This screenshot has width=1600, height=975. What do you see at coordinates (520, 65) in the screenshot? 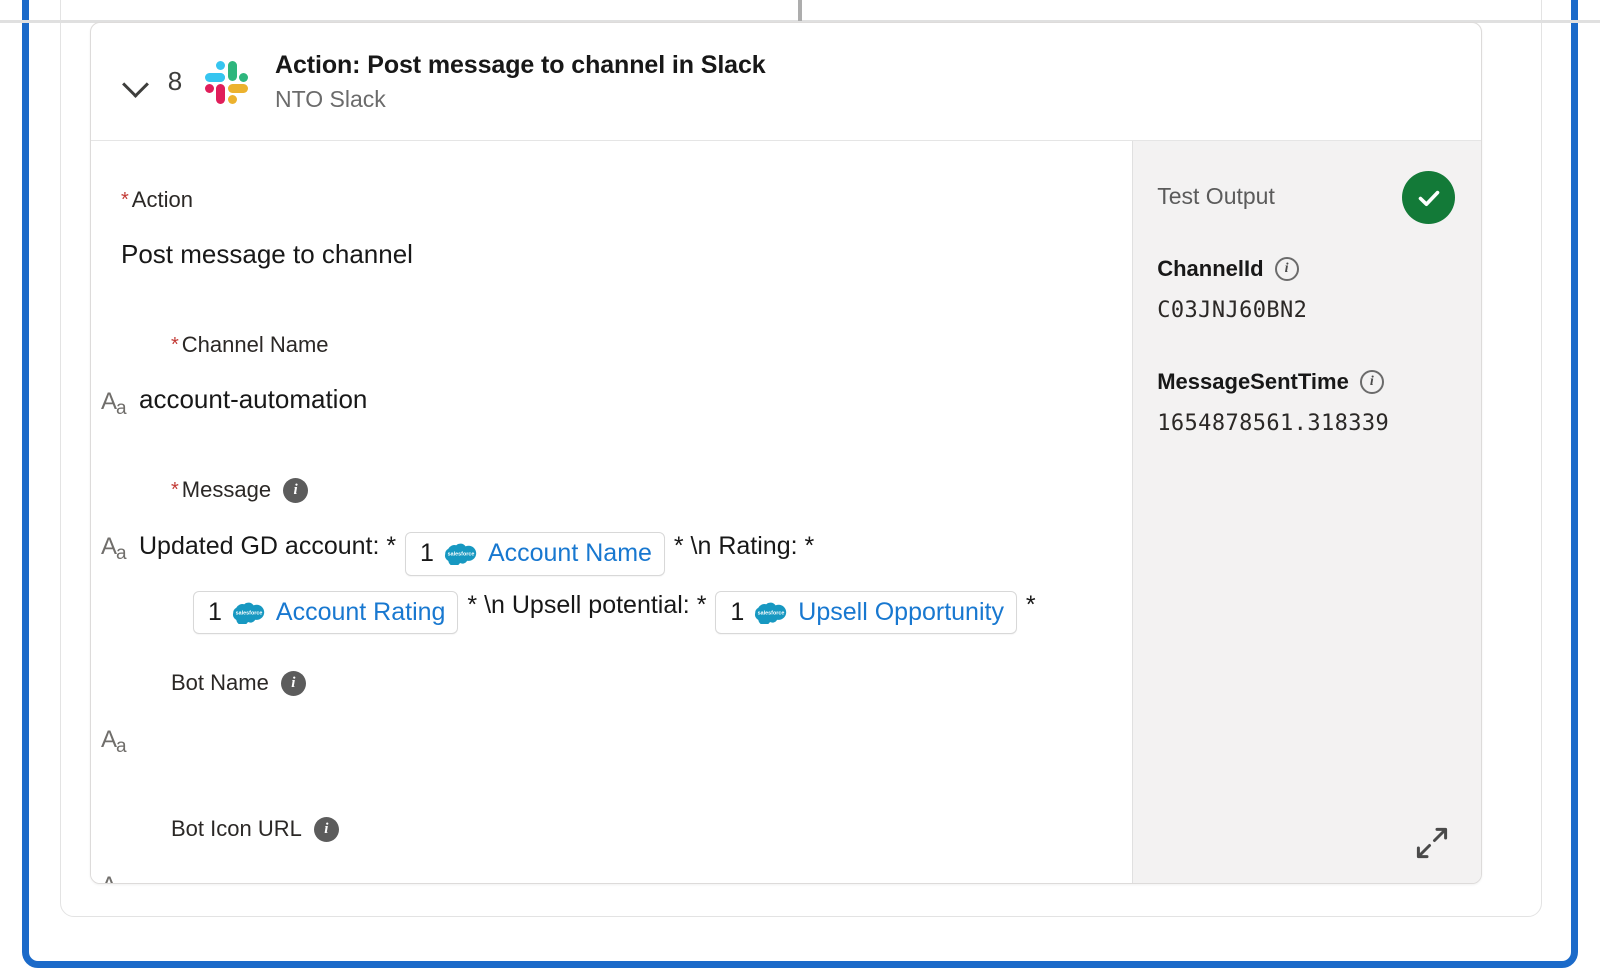
I see `action-title: Action: Post message to channel in Slack` at bounding box center [520, 65].